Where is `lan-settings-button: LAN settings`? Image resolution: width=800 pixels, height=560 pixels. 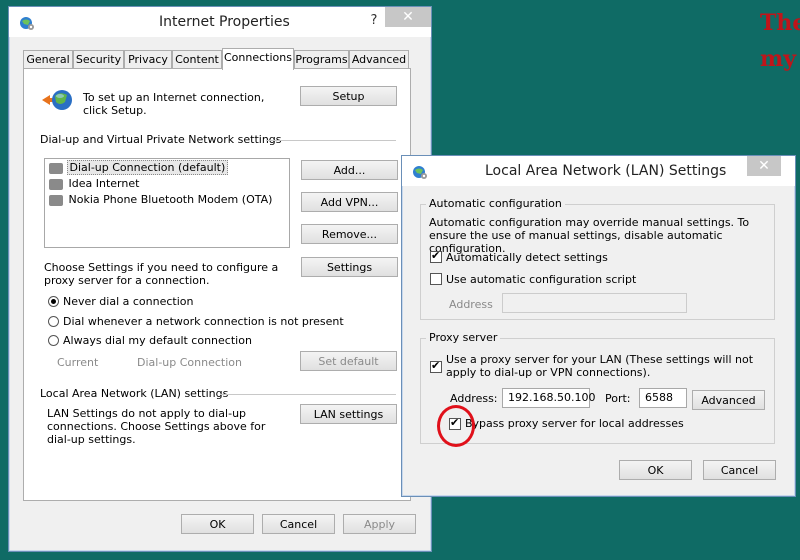 lan-settings-button: LAN settings is located at coordinates (348, 414).